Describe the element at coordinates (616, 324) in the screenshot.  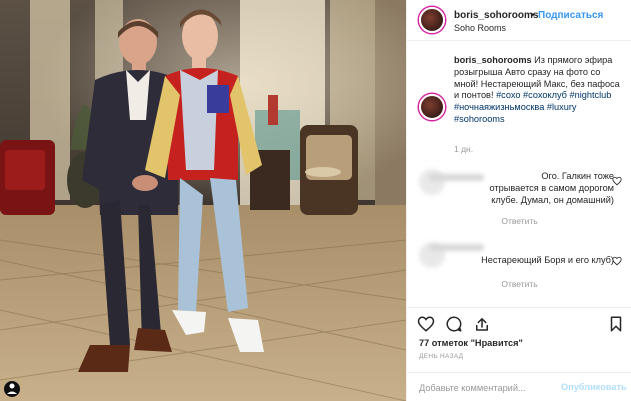
I see `bookmark-icon` at that location.